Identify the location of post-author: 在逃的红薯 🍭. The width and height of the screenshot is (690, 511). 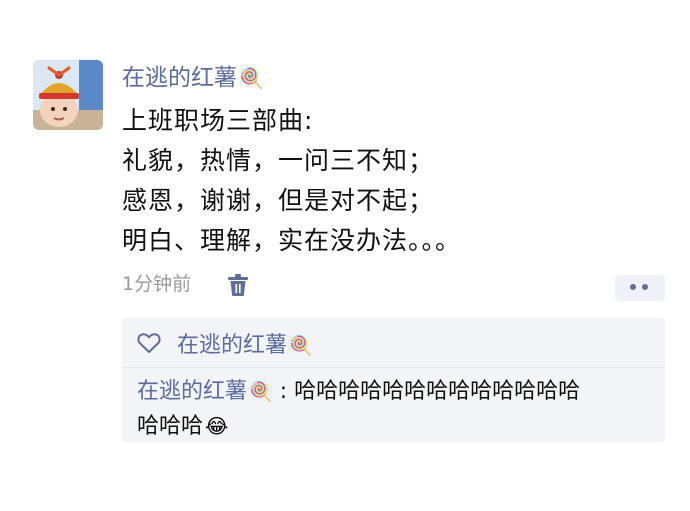
(193, 78).